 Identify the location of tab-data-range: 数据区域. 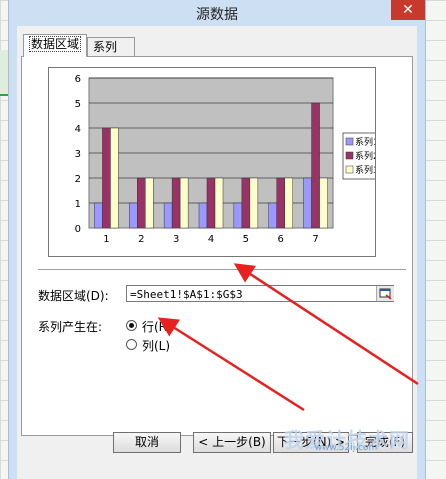
(55, 45).